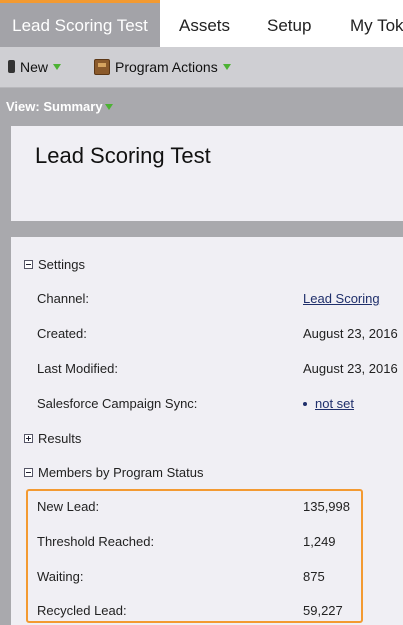 The image size is (403, 625). I want to click on view-selector: View: Summary, so click(59, 107).